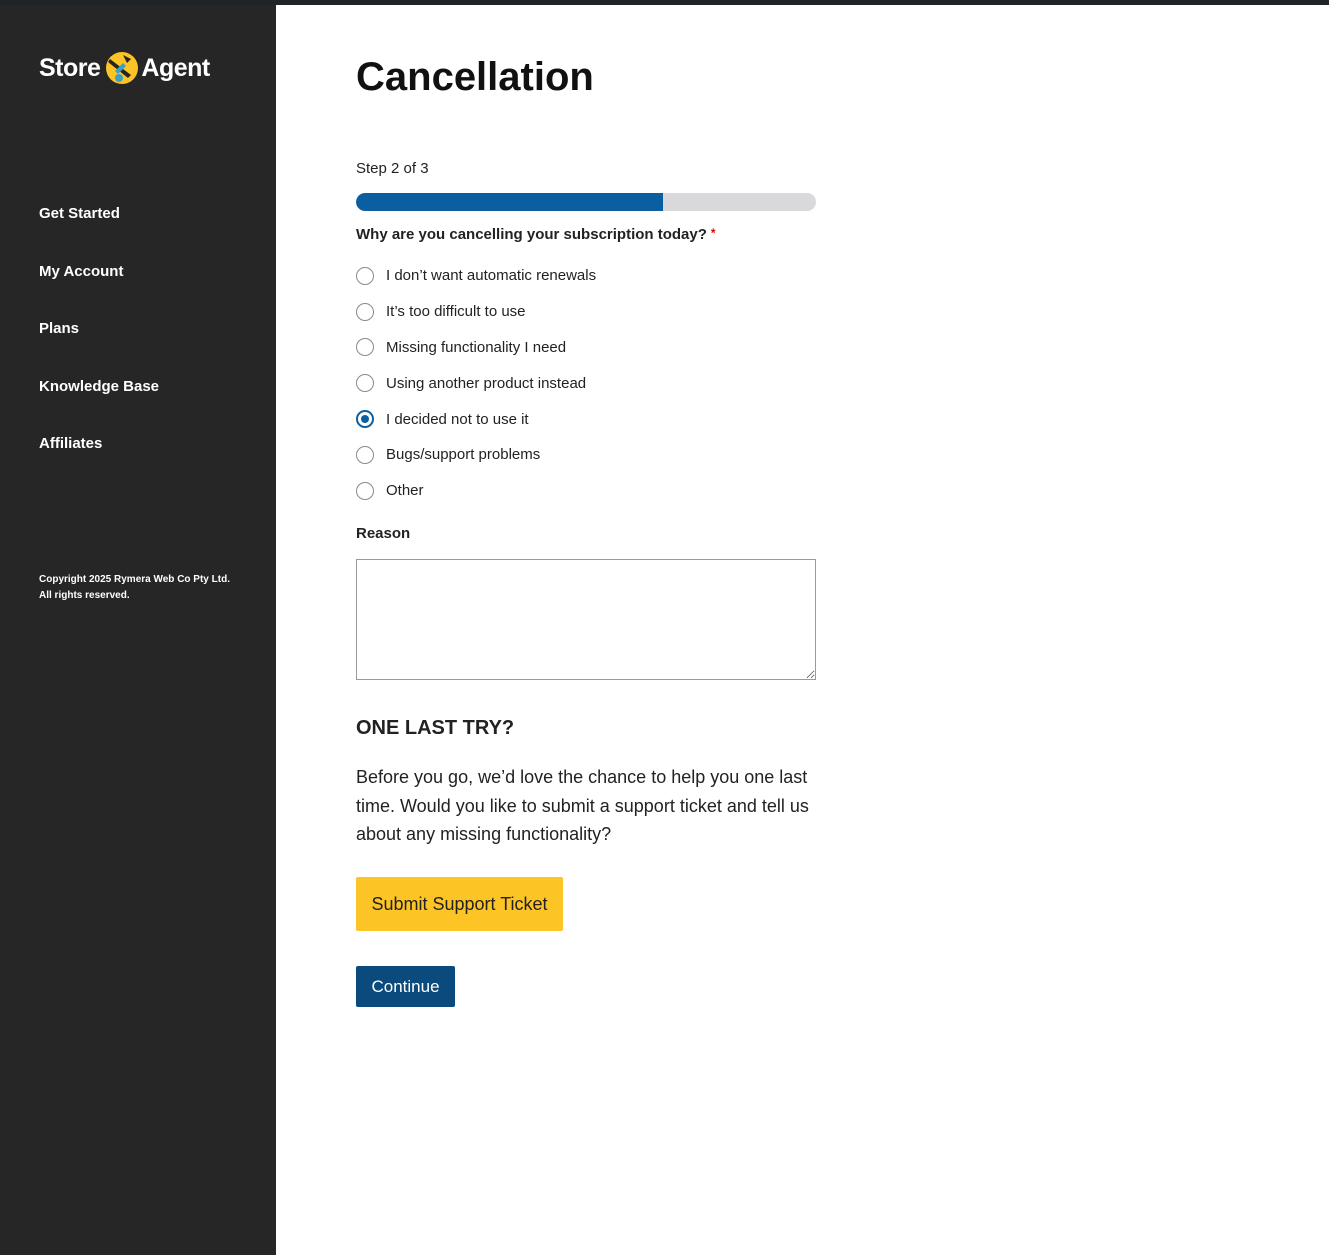 The width and height of the screenshot is (1329, 1255). What do you see at coordinates (435, 728) in the screenshot?
I see `one-last-try-heading: ONE LAST TRY?` at bounding box center [435, 728].